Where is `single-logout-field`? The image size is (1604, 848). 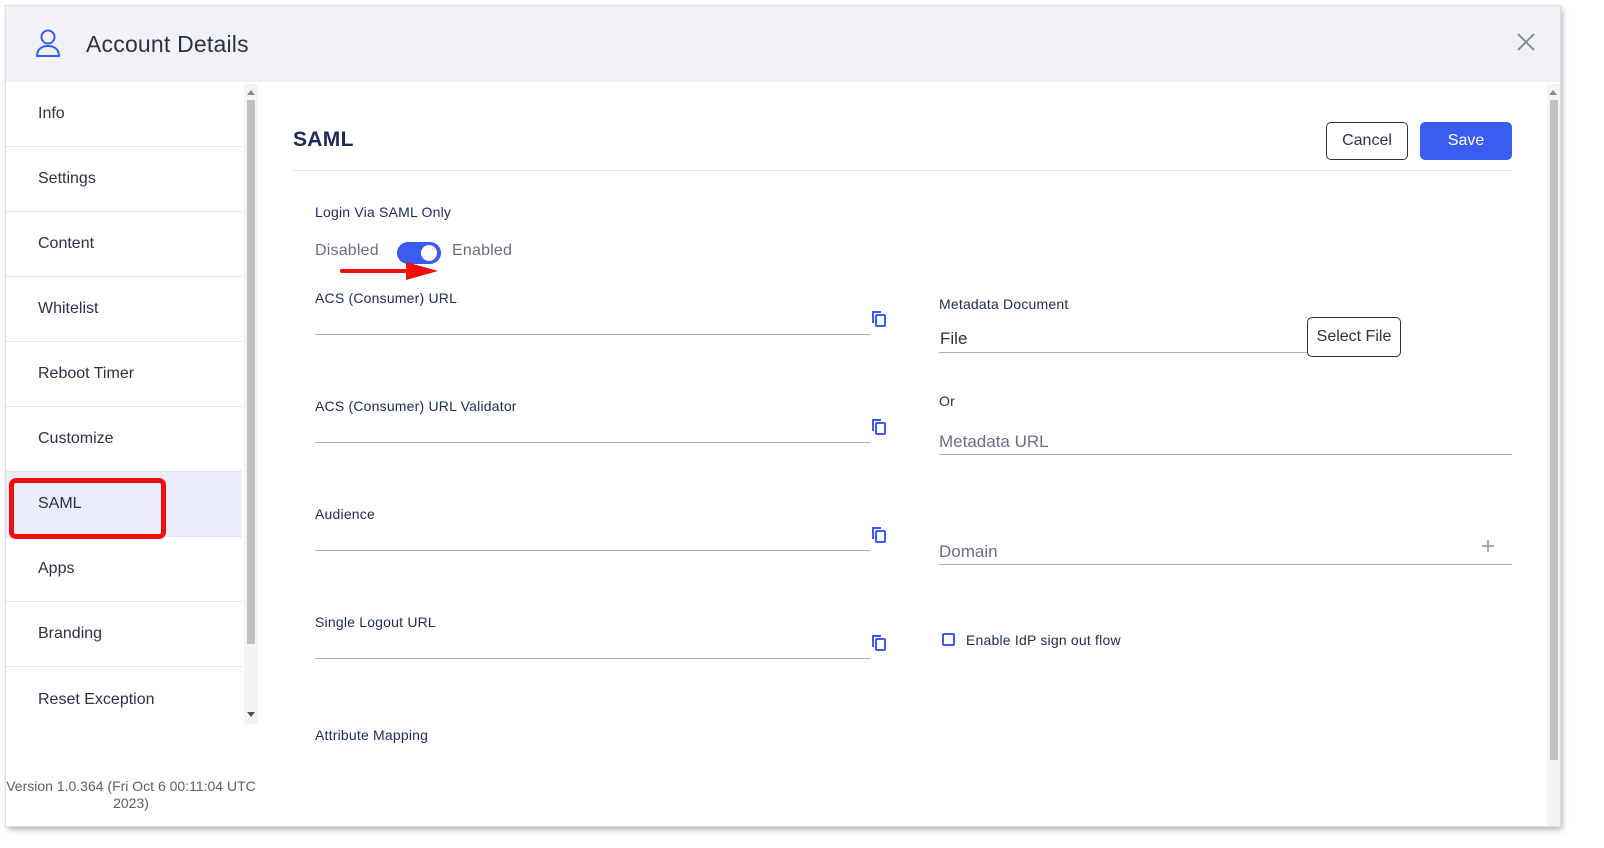
single-logout-field is located at coordinates (592, 658).